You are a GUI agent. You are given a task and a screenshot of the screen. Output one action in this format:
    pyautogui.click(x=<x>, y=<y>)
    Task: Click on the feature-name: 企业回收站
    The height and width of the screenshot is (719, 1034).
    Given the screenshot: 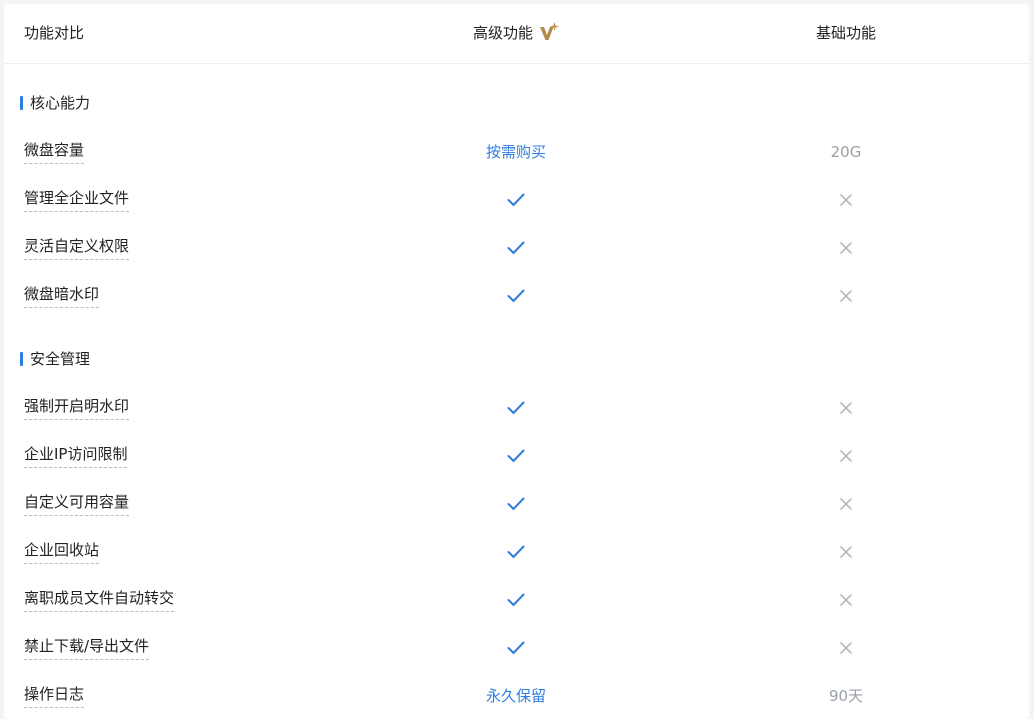 What is the action you would take?
    pyautogui.click(x=62, y=552)
    